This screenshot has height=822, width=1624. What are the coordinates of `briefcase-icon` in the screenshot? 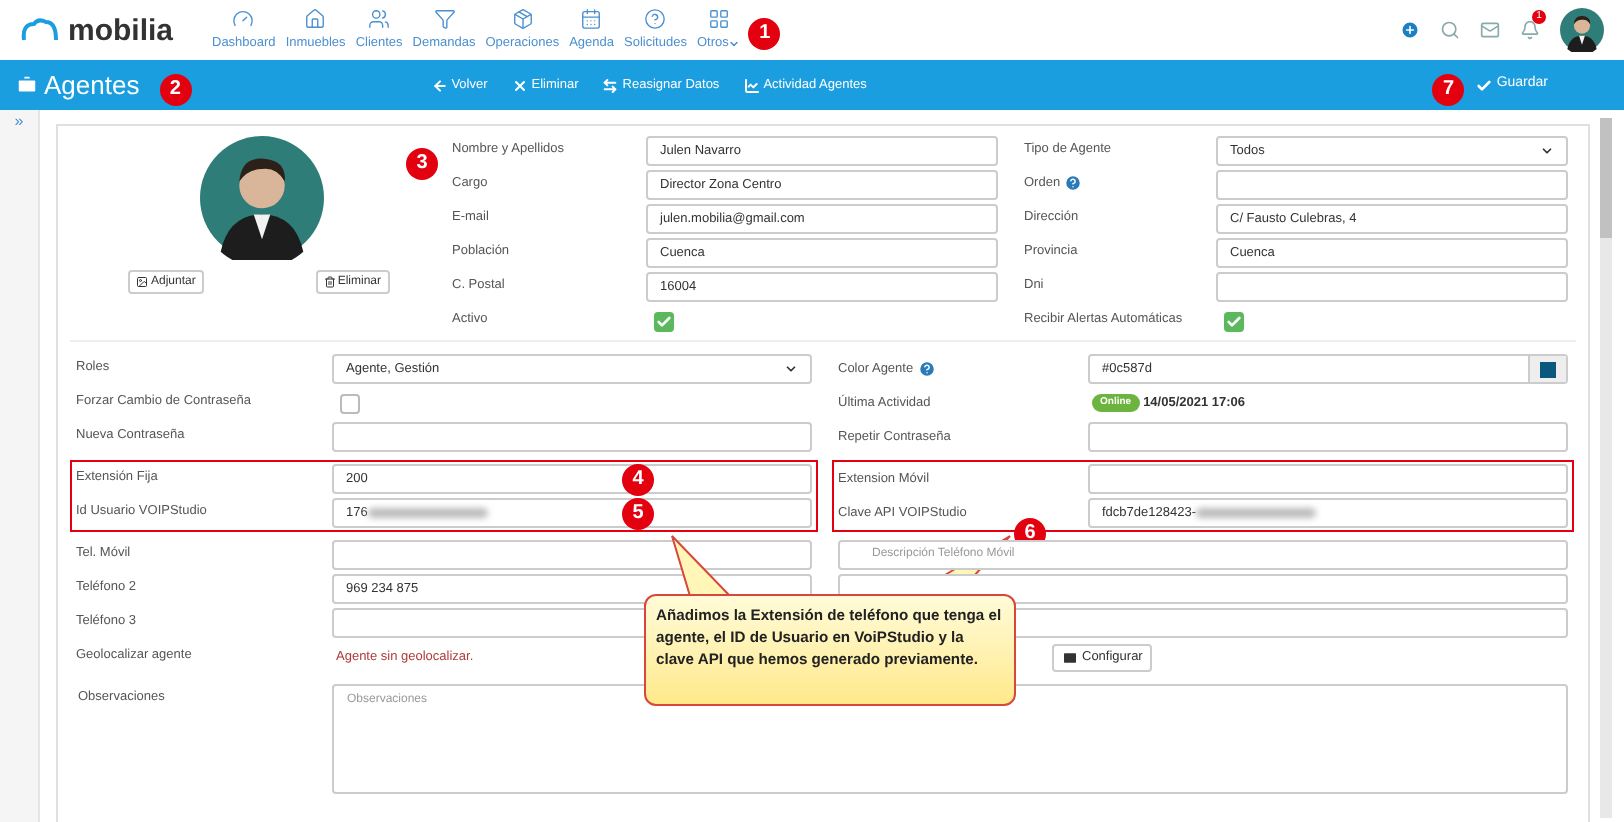 It's located at (27, 85).